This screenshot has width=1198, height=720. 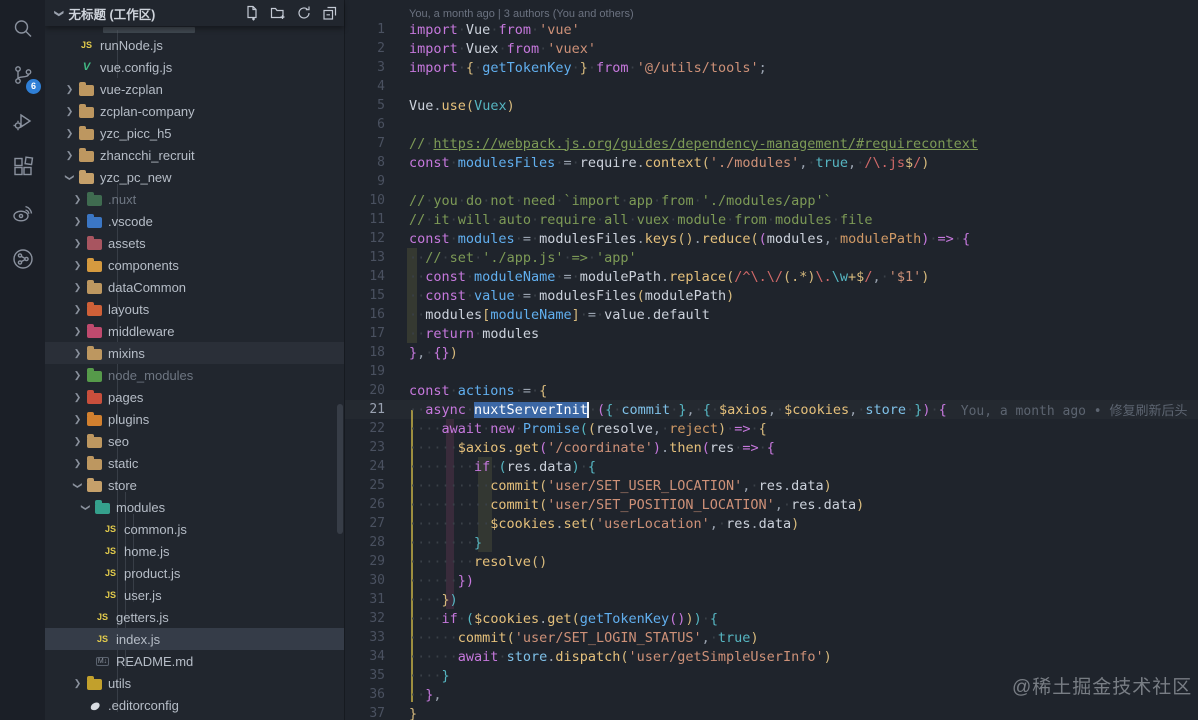 What do you see at coordinates (147, 111) in the screenshot?
I see `file-label: zcplan-company` at bounding box center [147, 111].